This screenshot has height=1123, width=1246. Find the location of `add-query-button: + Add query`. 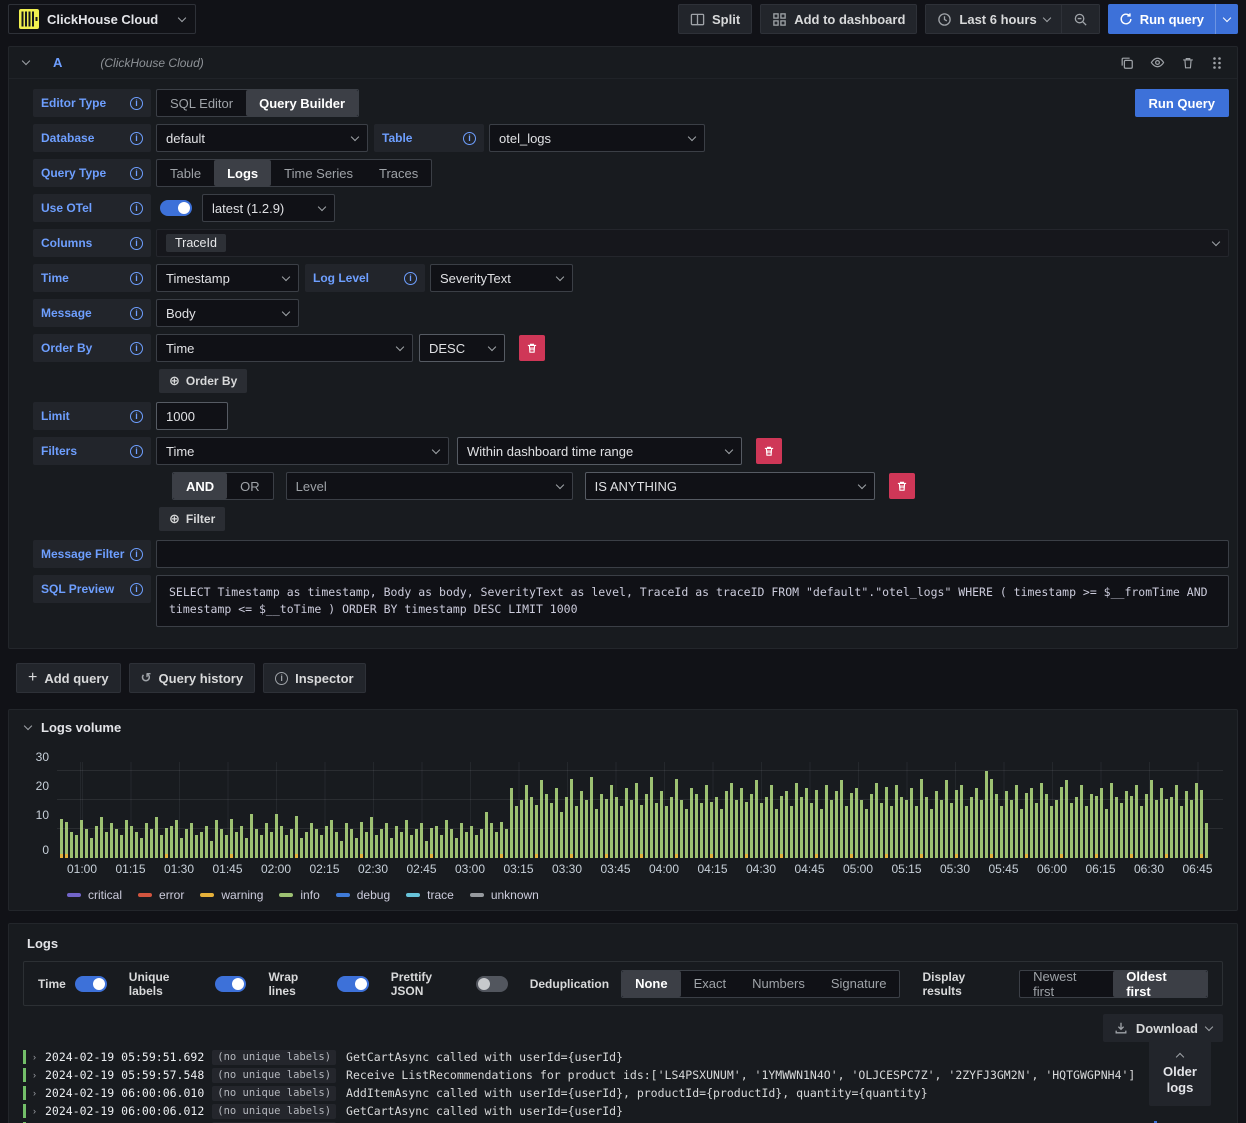

add-query-button: + Add query is located at coordinates (68, 678).